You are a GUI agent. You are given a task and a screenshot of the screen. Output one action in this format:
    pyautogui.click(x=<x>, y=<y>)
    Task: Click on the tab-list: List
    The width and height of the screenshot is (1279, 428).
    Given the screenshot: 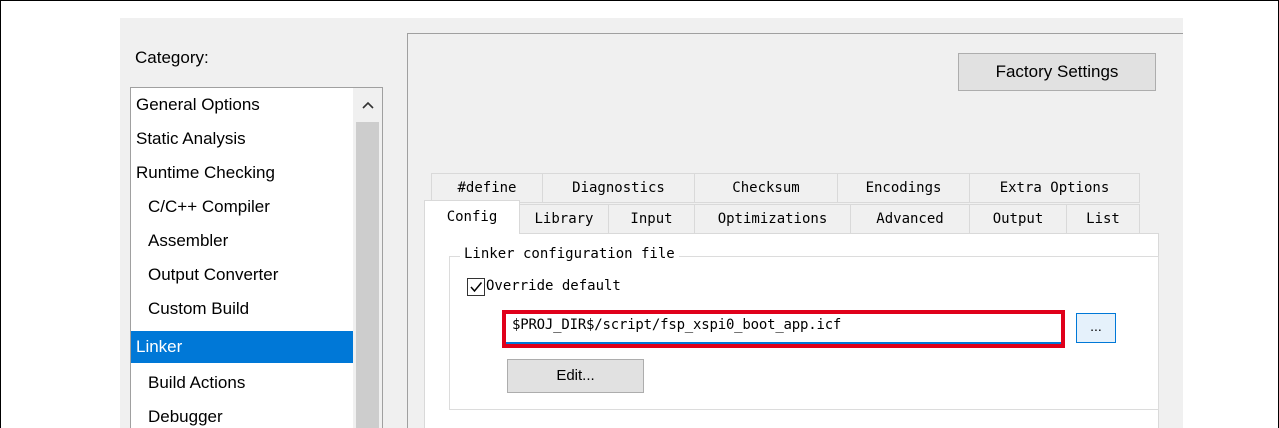 What is the action you would take?
    pyautogui.click(x=1103, y=219)
    